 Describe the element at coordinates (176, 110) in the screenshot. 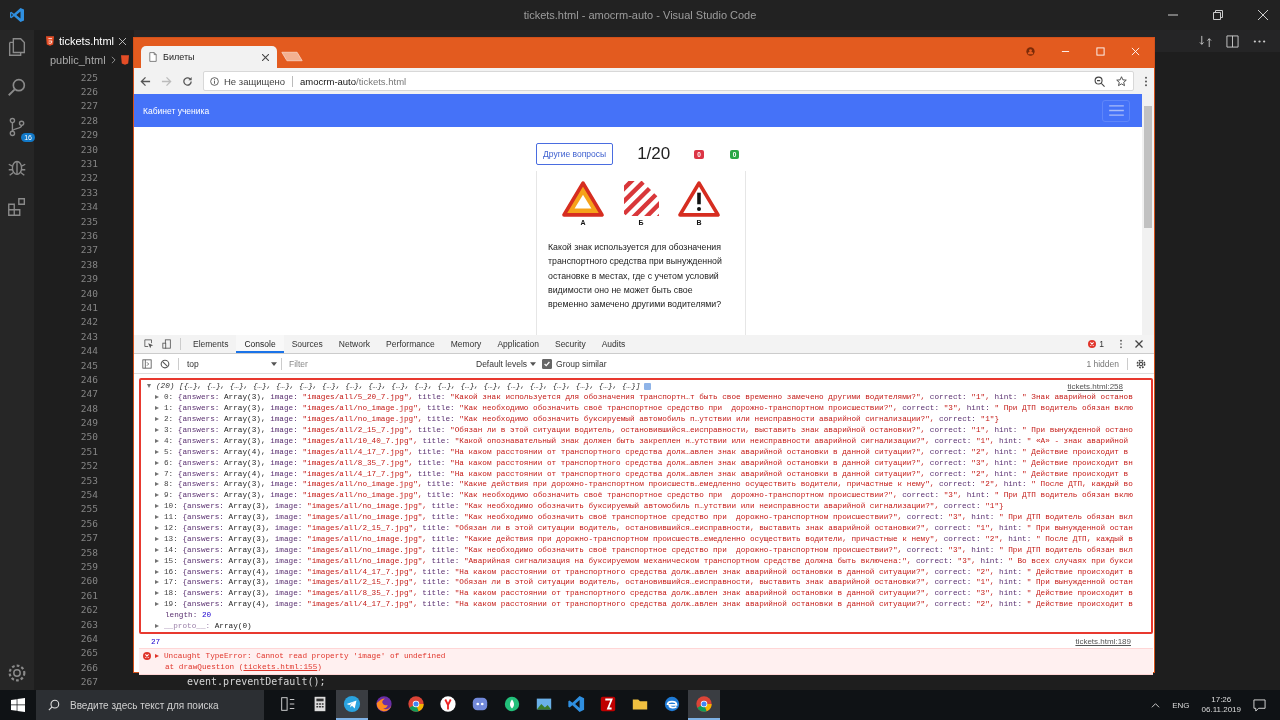

I see `brand-link: Кабинет ученика` at that location.